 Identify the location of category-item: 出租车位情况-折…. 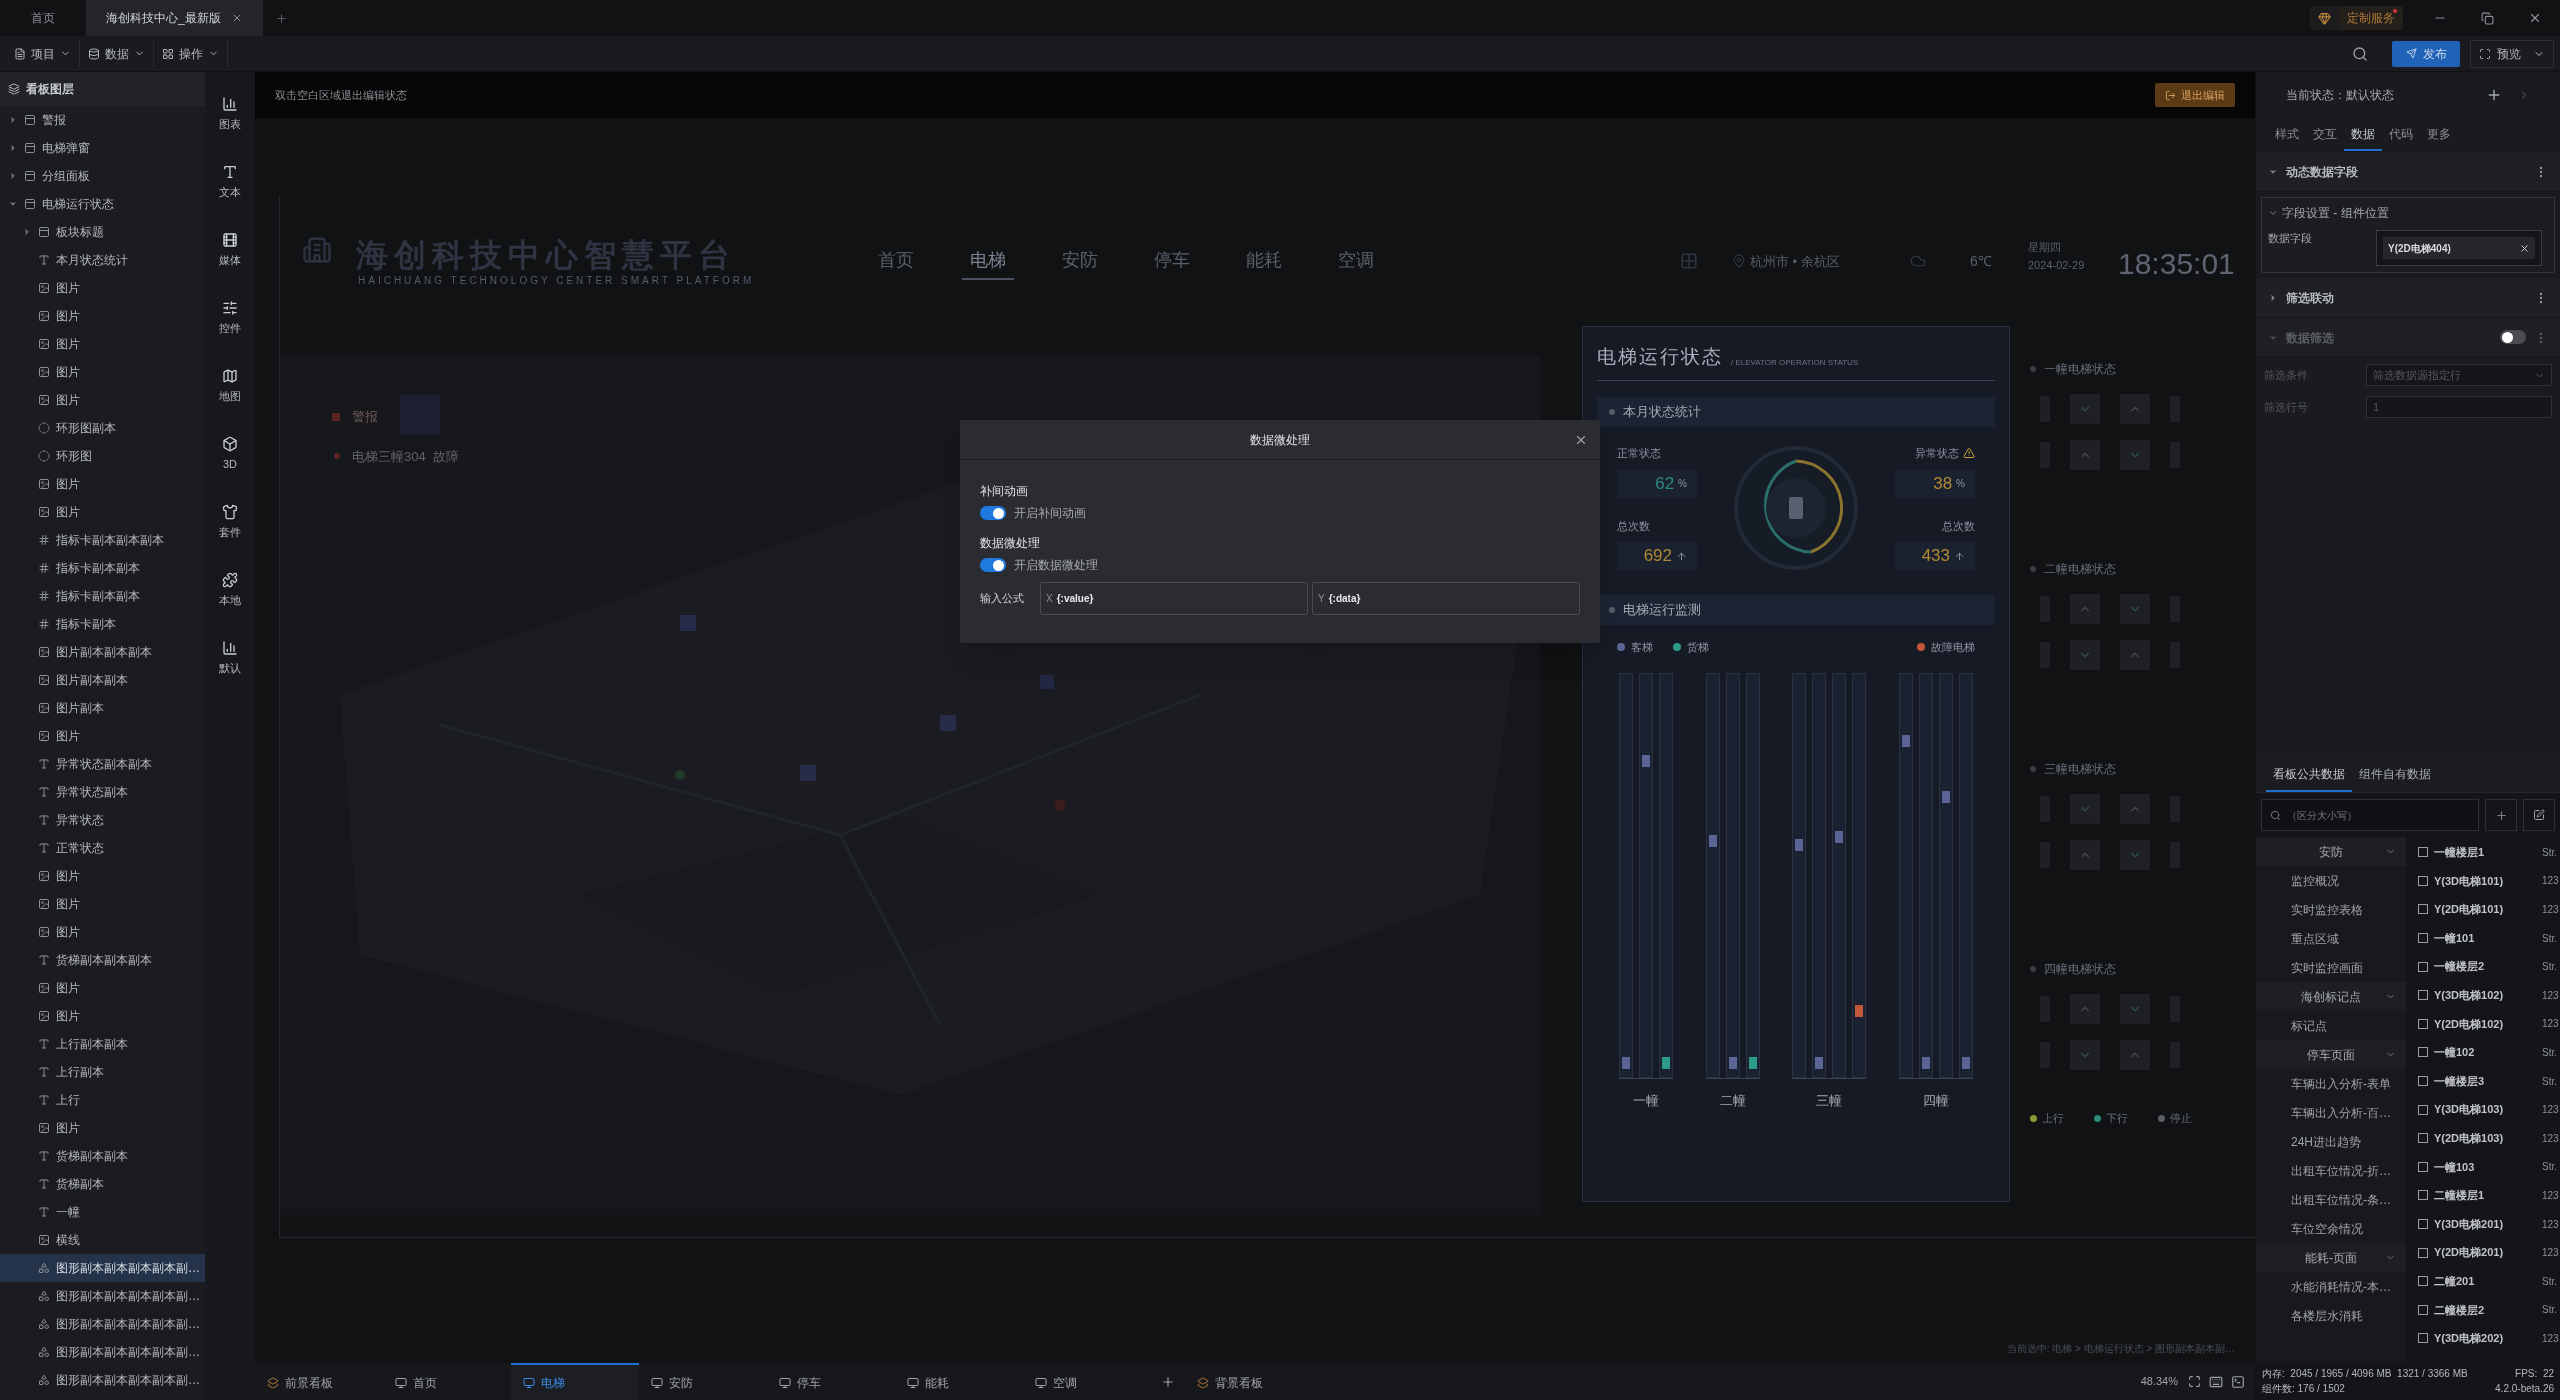
(2331, 1170).